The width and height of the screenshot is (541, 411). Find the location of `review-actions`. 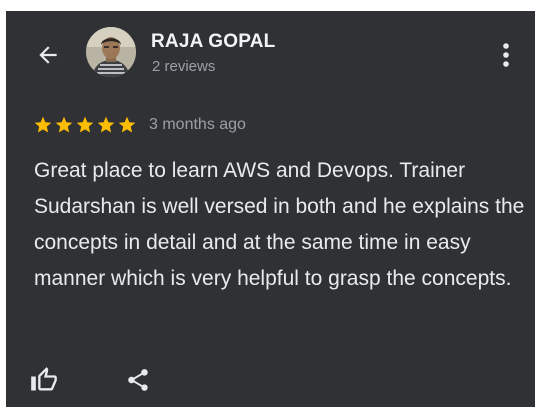

review-actions is located at coordinates (91, 380).